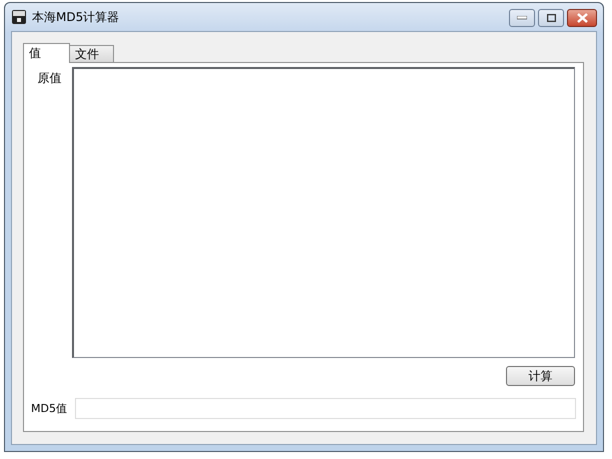 This screenshot has height=459, width=612. I want to click on minimize-button, so click(522, 18).